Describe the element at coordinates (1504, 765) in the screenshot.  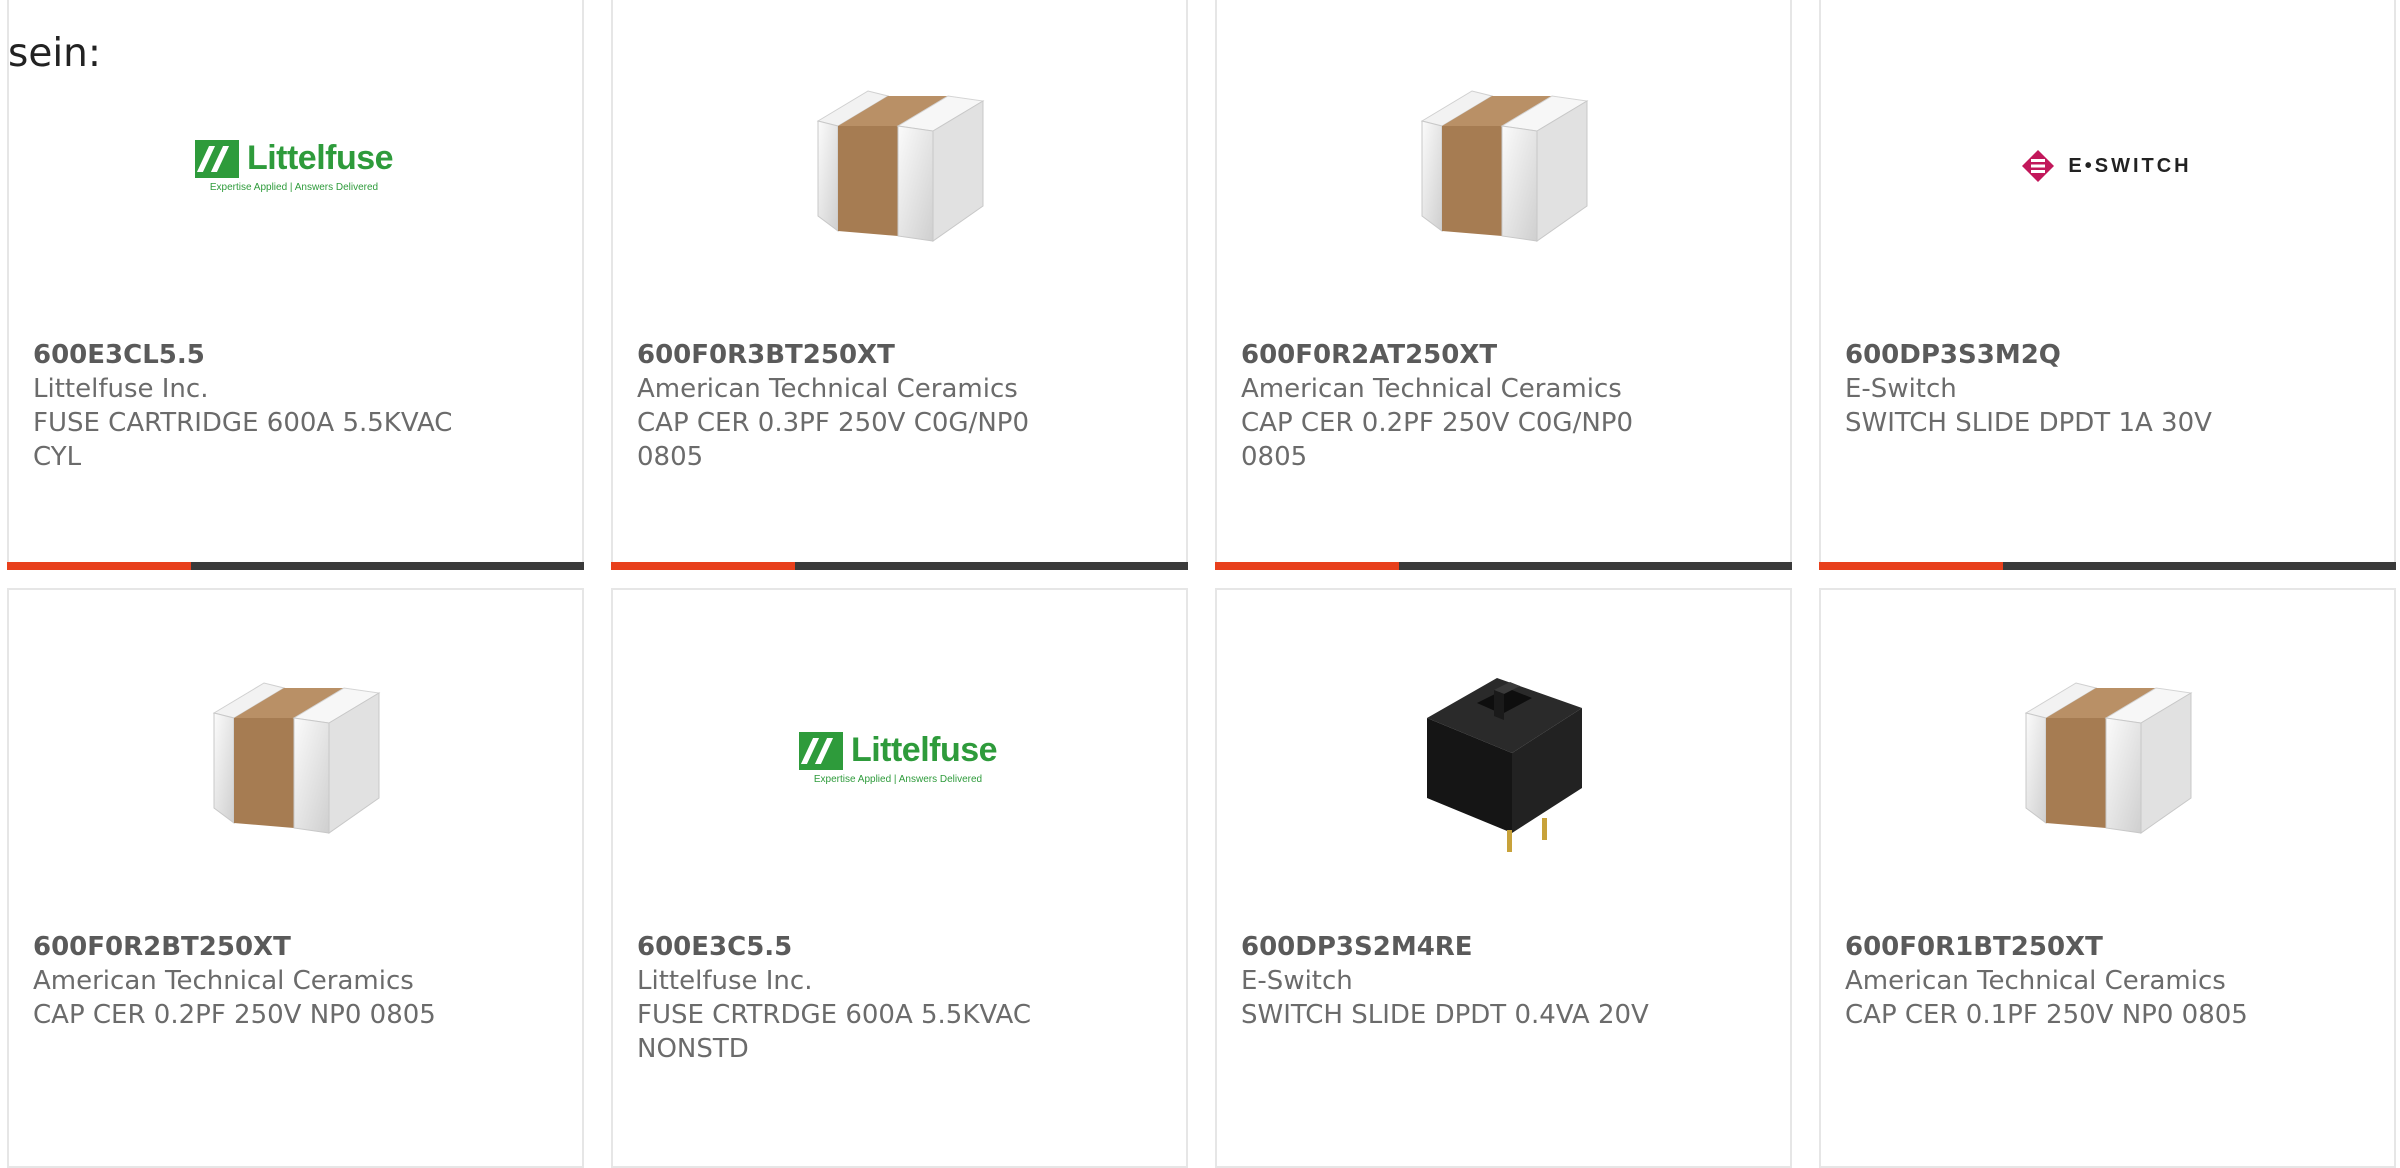
I see `slide-switch-icon` at that location.